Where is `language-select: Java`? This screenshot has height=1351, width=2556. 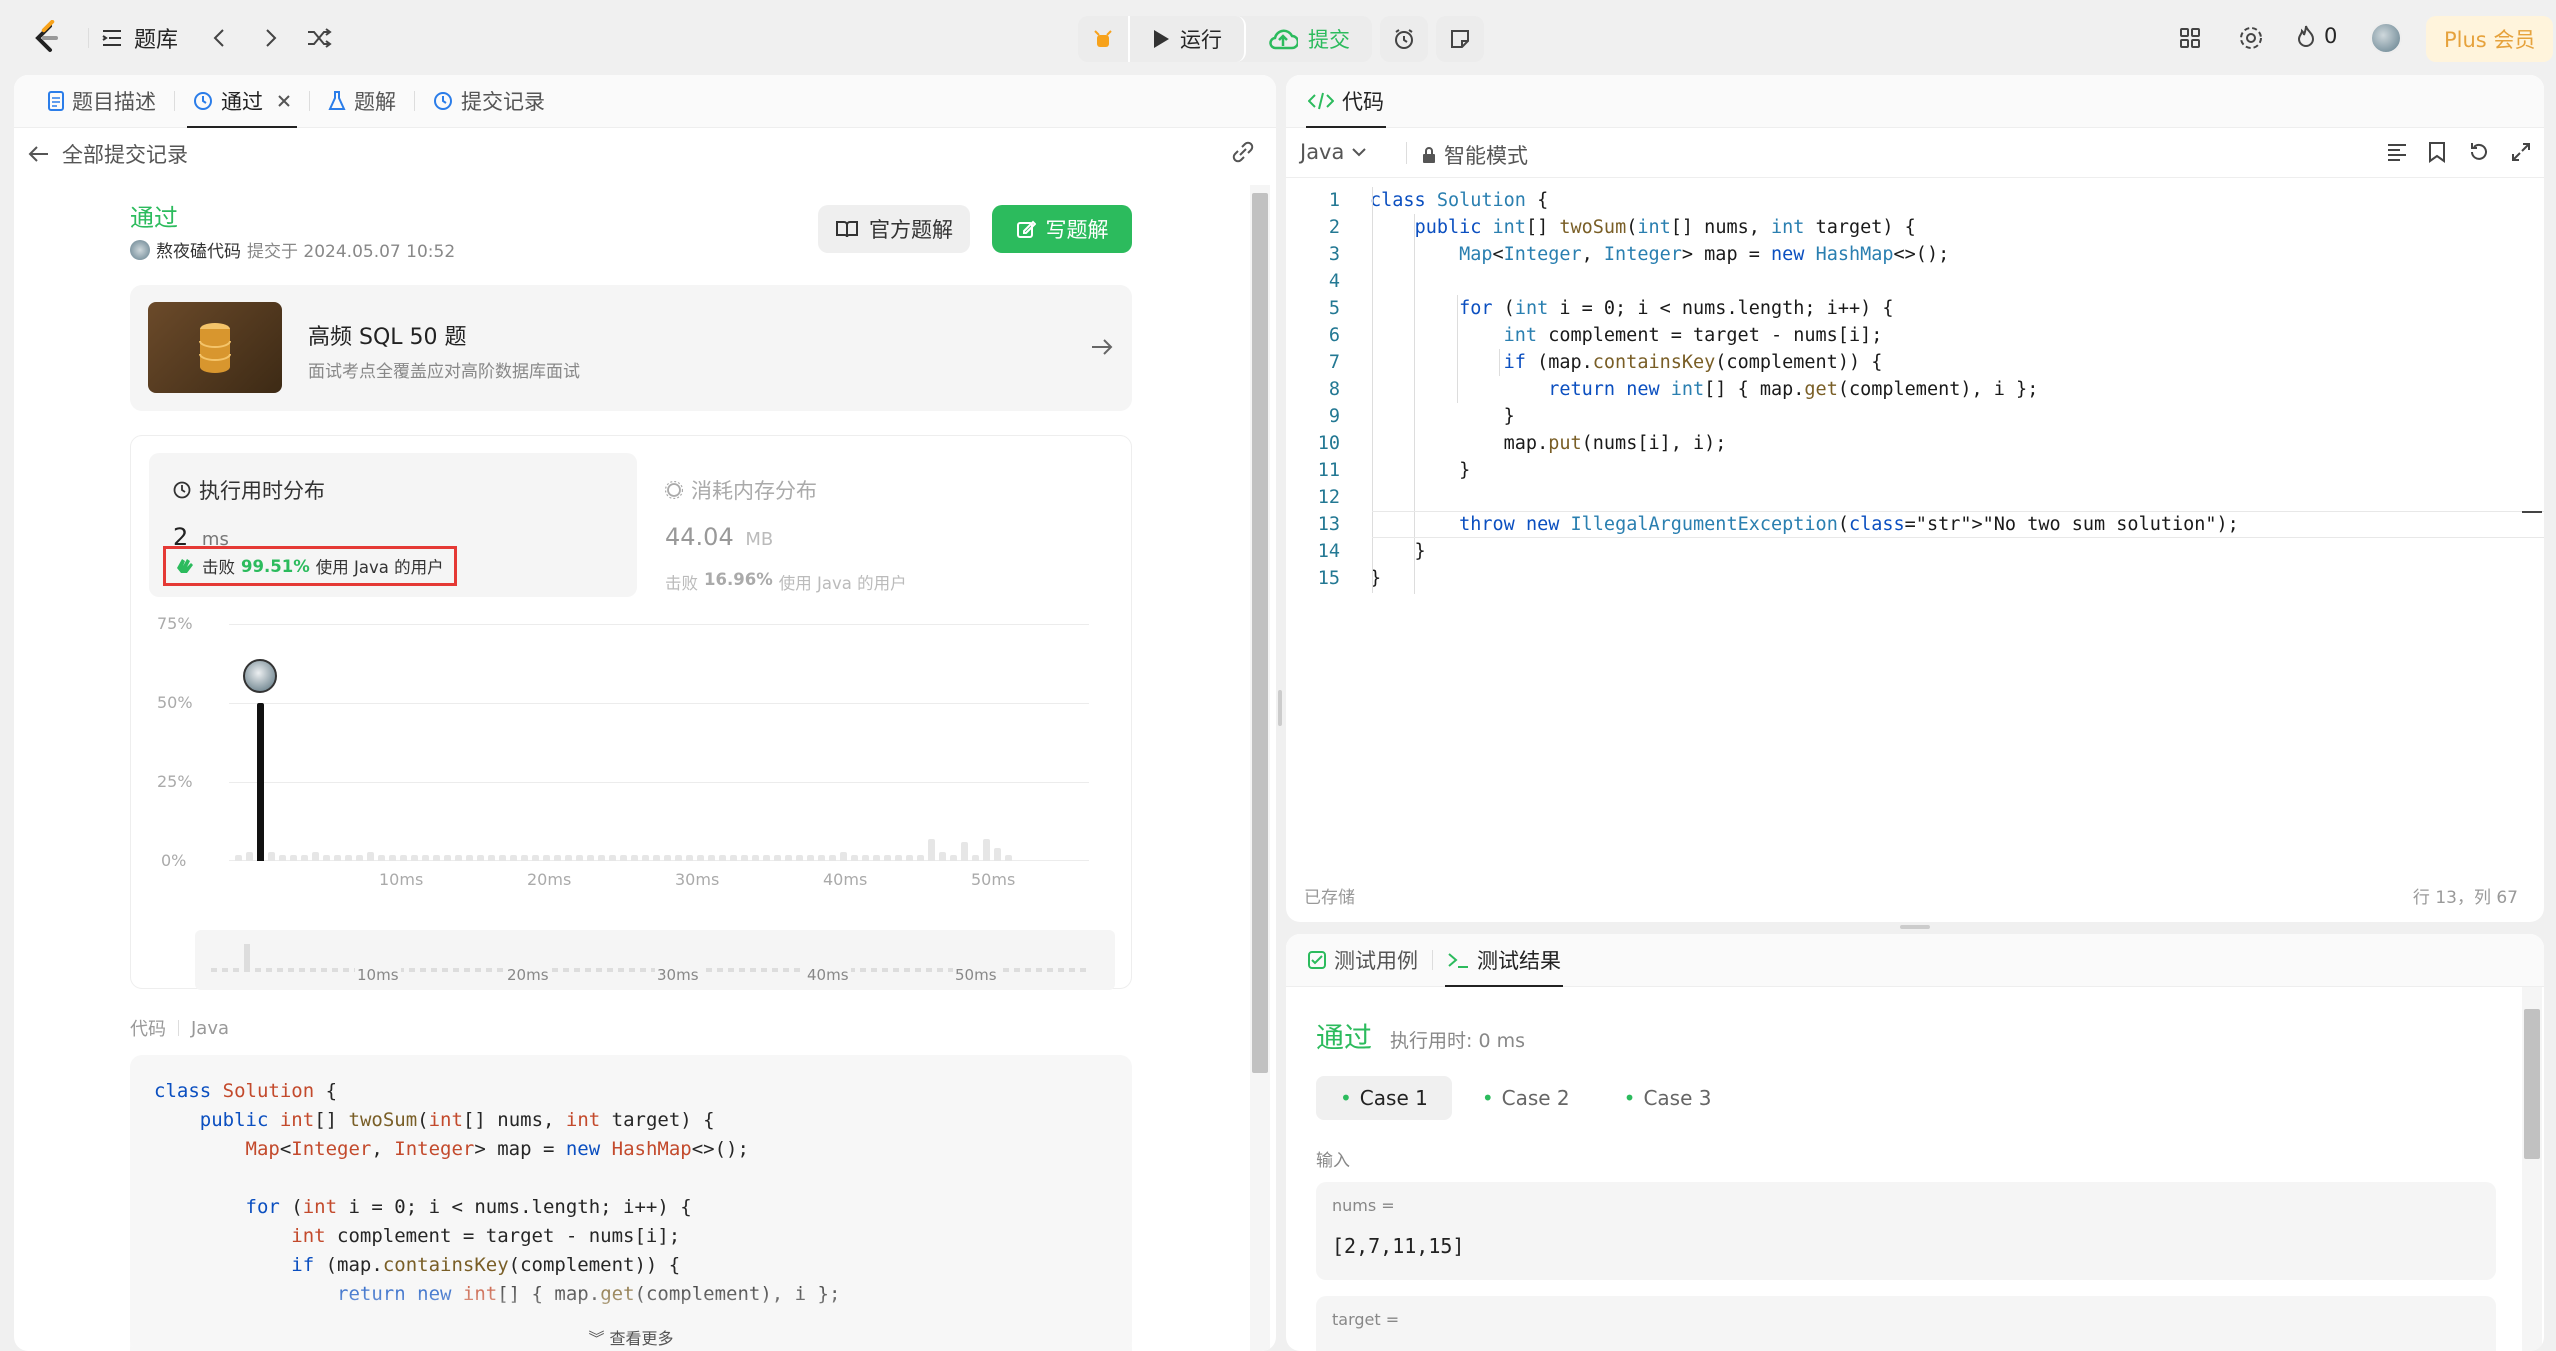
language-select: Java is located at coordinates (1333, 152).